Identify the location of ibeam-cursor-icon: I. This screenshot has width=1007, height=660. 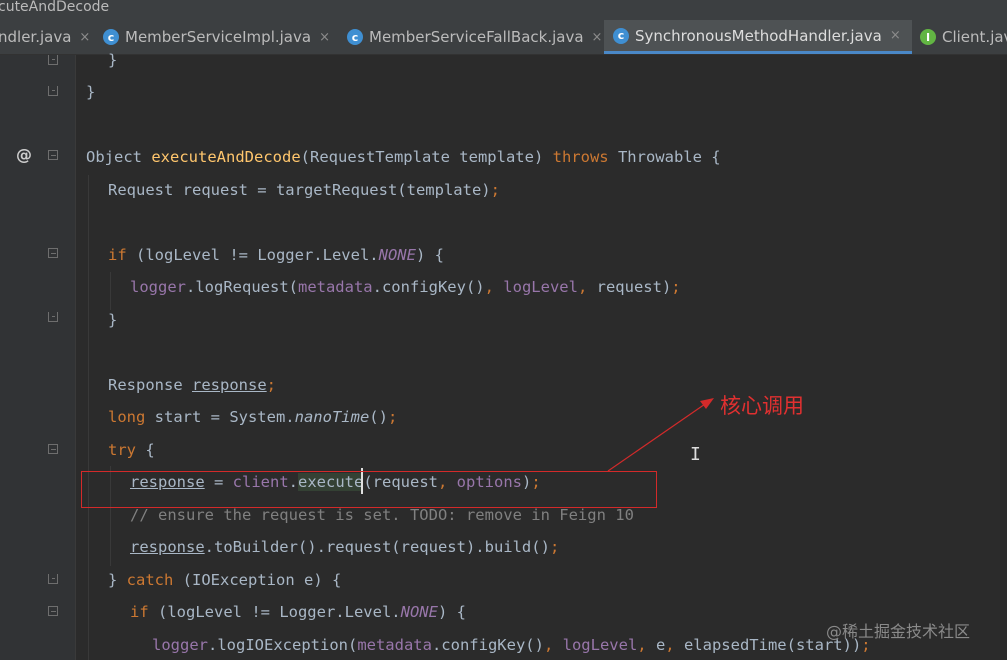
(695, 454).